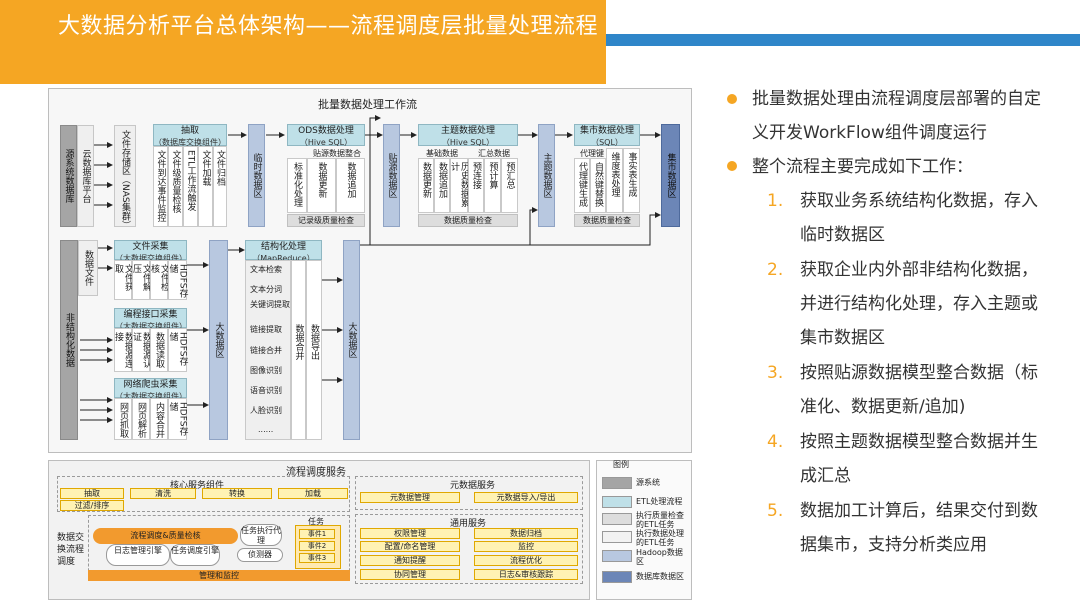  Describe the element at coordinates (68, 176) in the screenshot. I see `source-system-block: 源系统数据库` at that location.